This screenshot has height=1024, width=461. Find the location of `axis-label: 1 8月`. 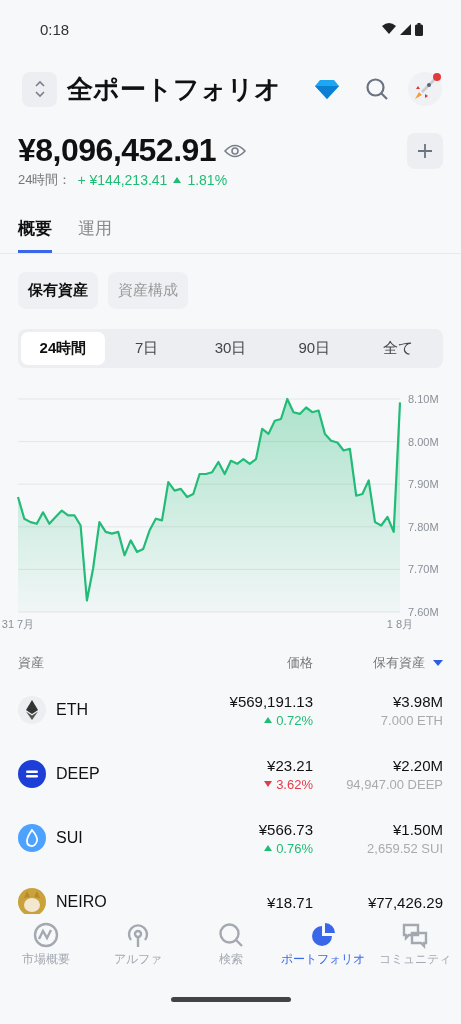

axis-label: 1 8月 is located at coordinates (400, 624).